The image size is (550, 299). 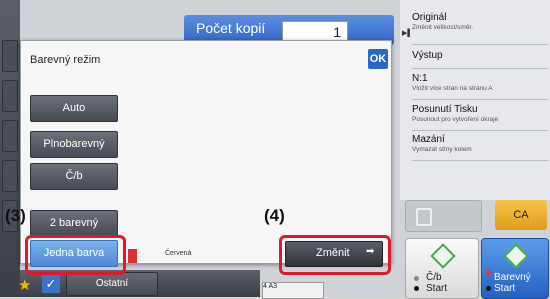 I want to click on dialog-title: Barevný režim, so click(x=65, y=60).